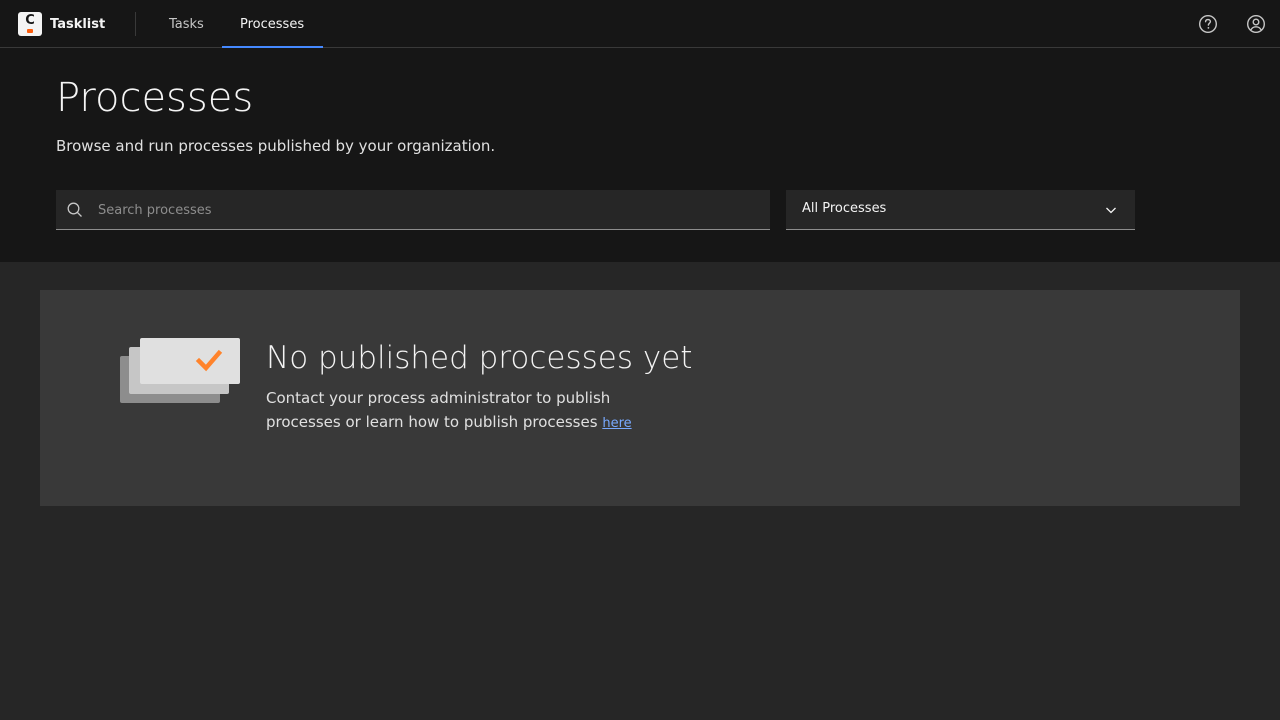  I want to click on app-name: Tasklist, so click(78, 24).